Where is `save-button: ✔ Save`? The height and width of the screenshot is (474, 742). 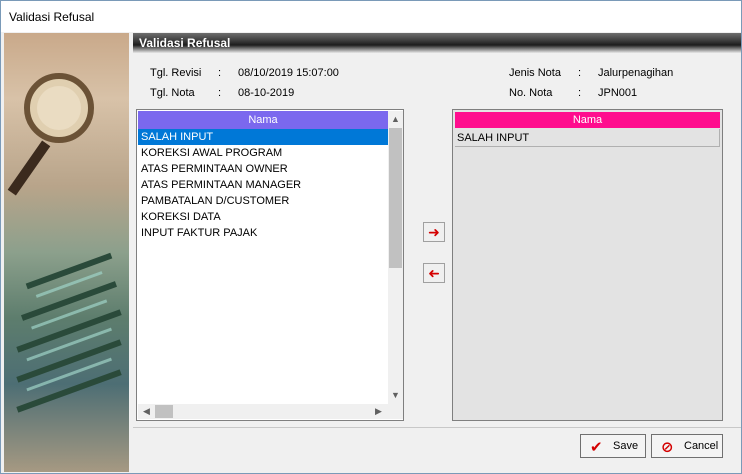
save-button: ✔ Save is located at coordinates (613, 446).